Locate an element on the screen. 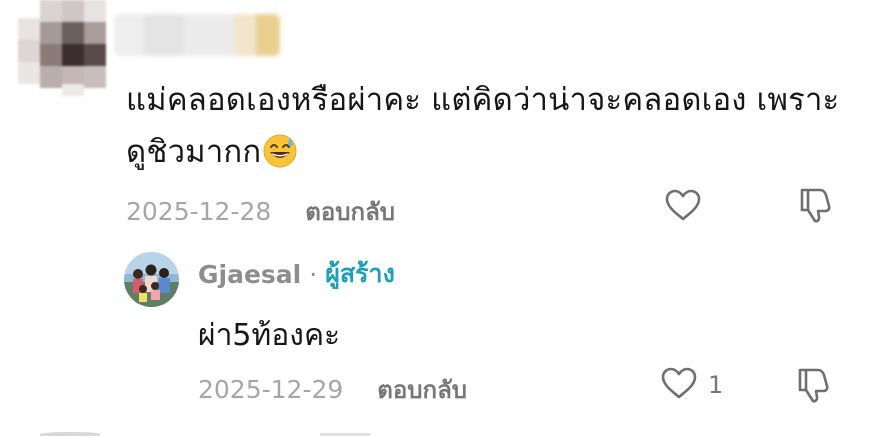 The height and width of the screenshot is (436, 870). reply-header: Gjaesal · ผู้สร้าง is located at coordinates (296, 274).